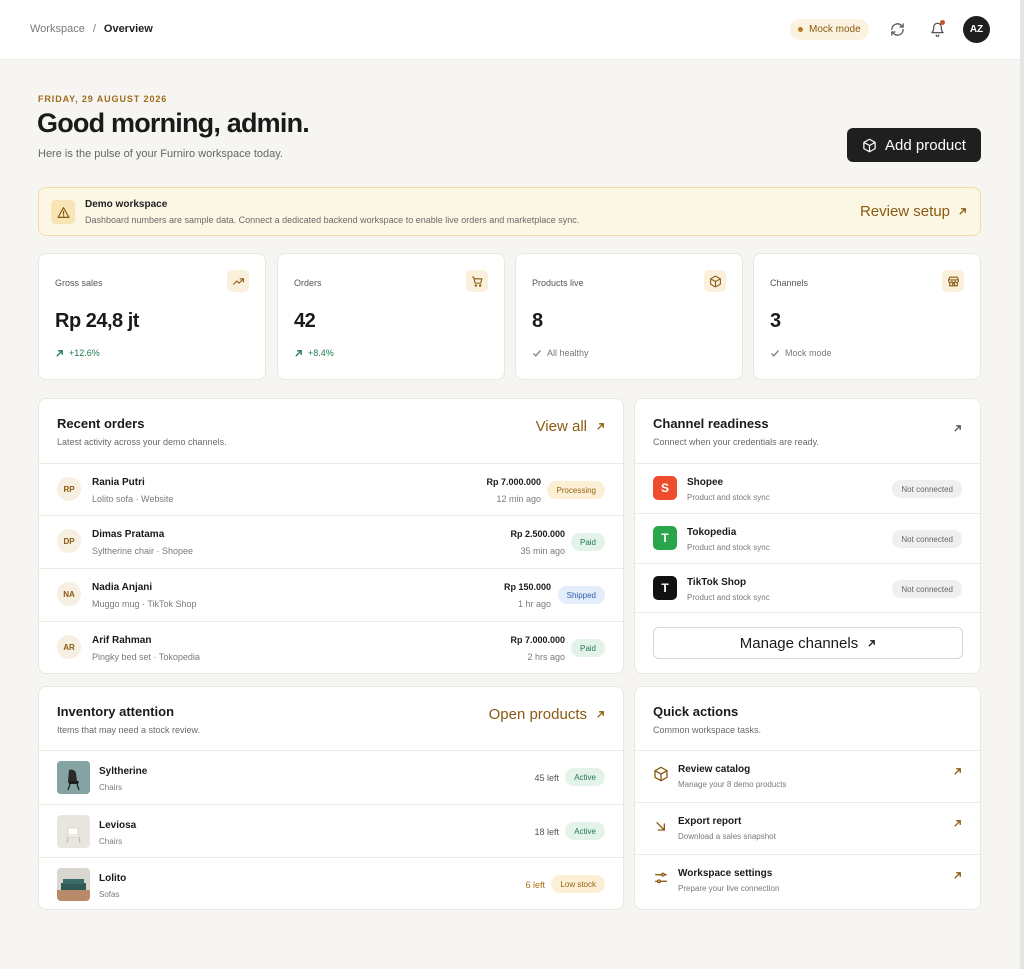 Image resolution: width=1024 pixels, height=969 pixels. What do you see at coordinates (869, 145) in the screenshot?
I see `box-icon` at bounding box center [869, 145].